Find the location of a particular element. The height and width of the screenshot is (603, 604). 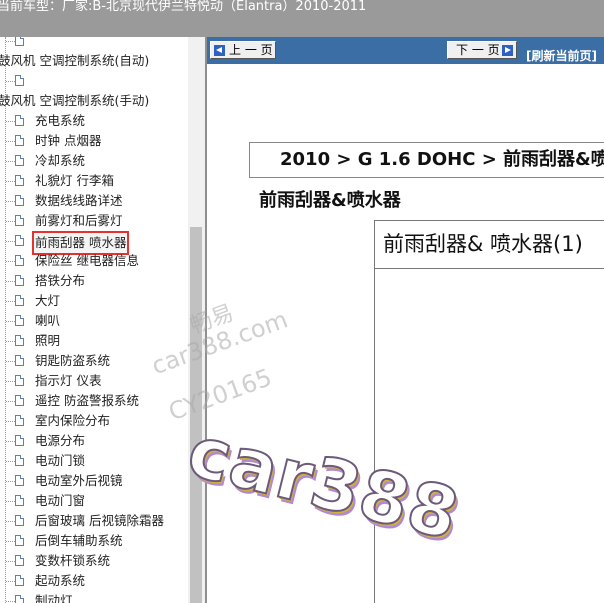

tree-item-label: 室内保险分布 is located at coordinates (72, 421).